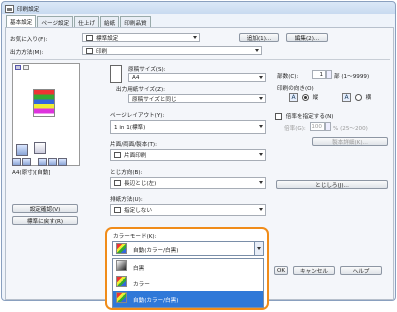 The image size is (397, 312). Describe the element at coordinates (188, 299) in the screenshot. I see `option-auto: 自動(カラー/白黒)` at that location.